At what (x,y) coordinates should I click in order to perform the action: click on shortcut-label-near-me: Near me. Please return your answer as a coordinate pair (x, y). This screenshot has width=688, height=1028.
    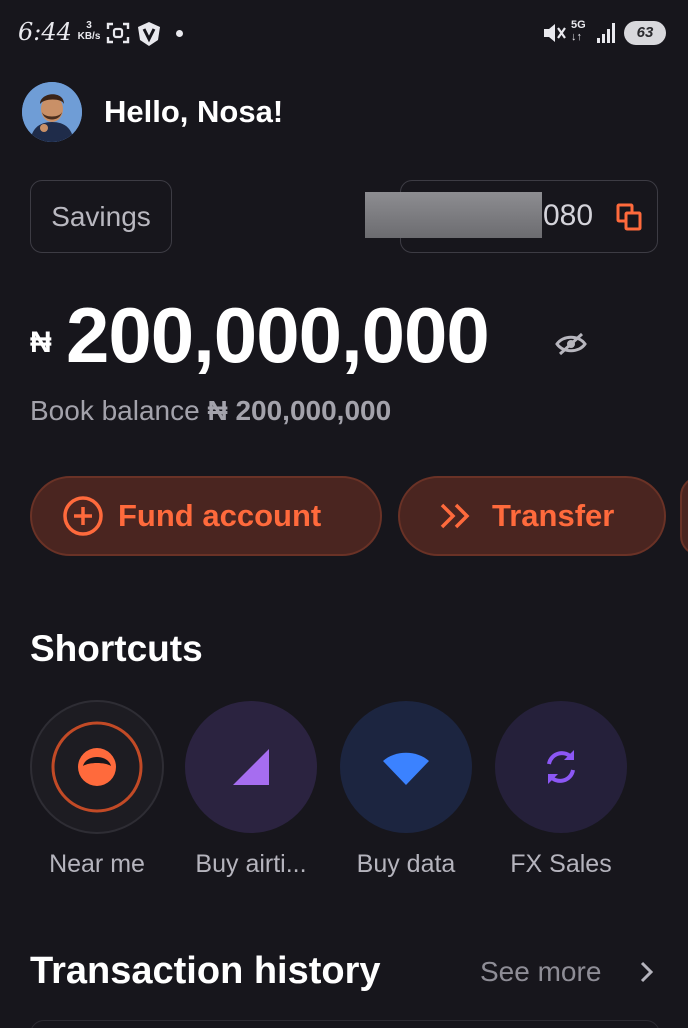
    Looking at the image, I should click on (97, 864).